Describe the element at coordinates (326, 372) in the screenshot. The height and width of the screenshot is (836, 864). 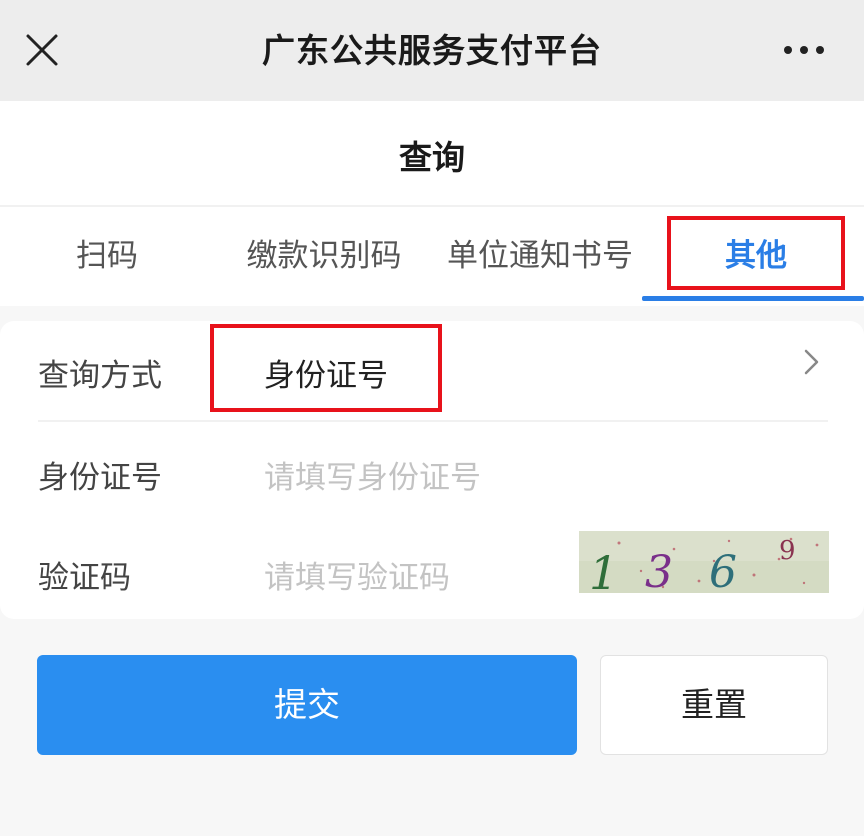
I see `method-select: 身份证号` at that location.